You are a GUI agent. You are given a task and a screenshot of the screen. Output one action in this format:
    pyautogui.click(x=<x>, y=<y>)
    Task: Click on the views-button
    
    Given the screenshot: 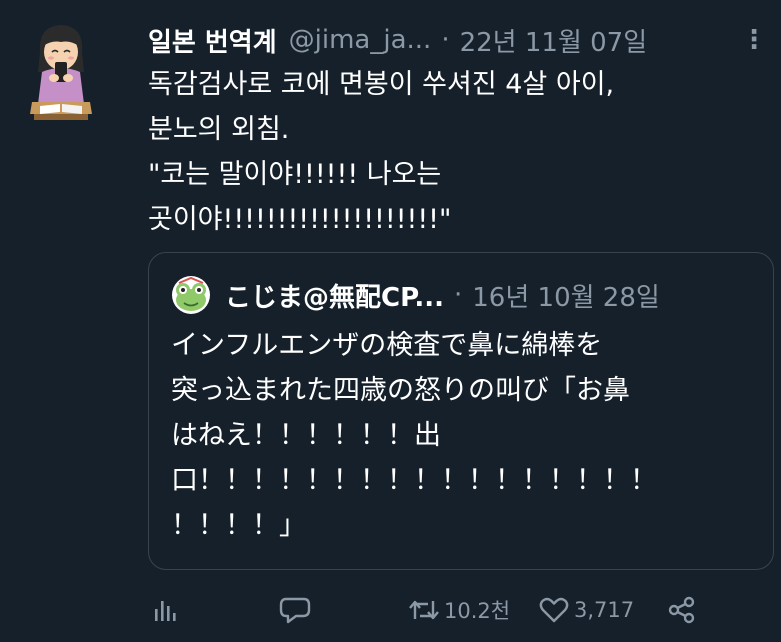 What is the action you would take?
    pyautogui.click(x=165, y=610)
    